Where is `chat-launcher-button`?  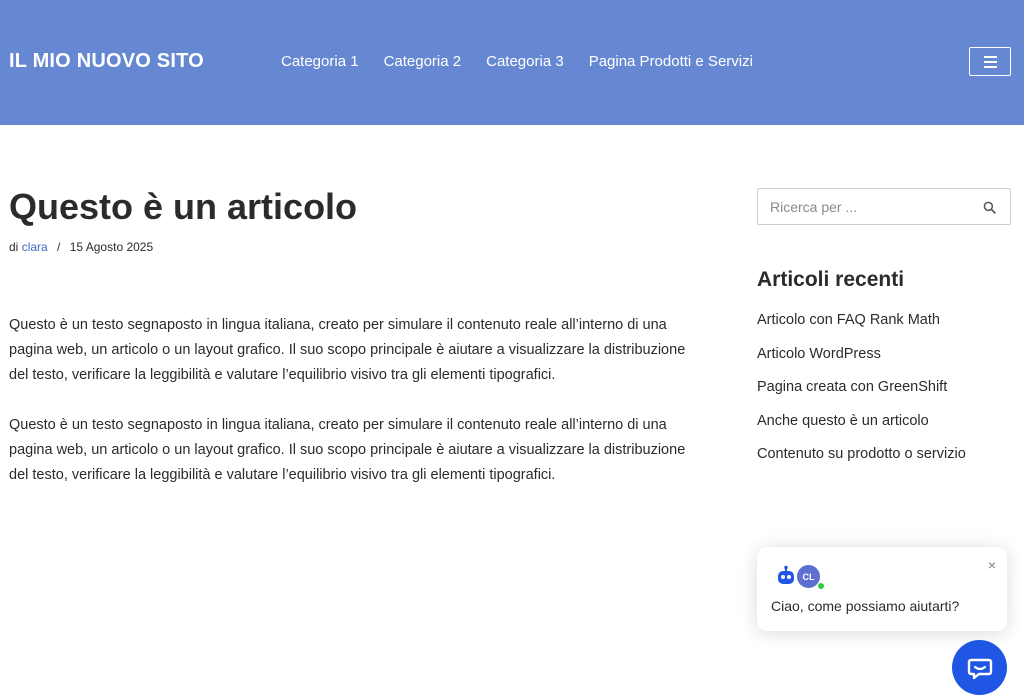 chat-launcher-button is located at coordinates (979, 667).